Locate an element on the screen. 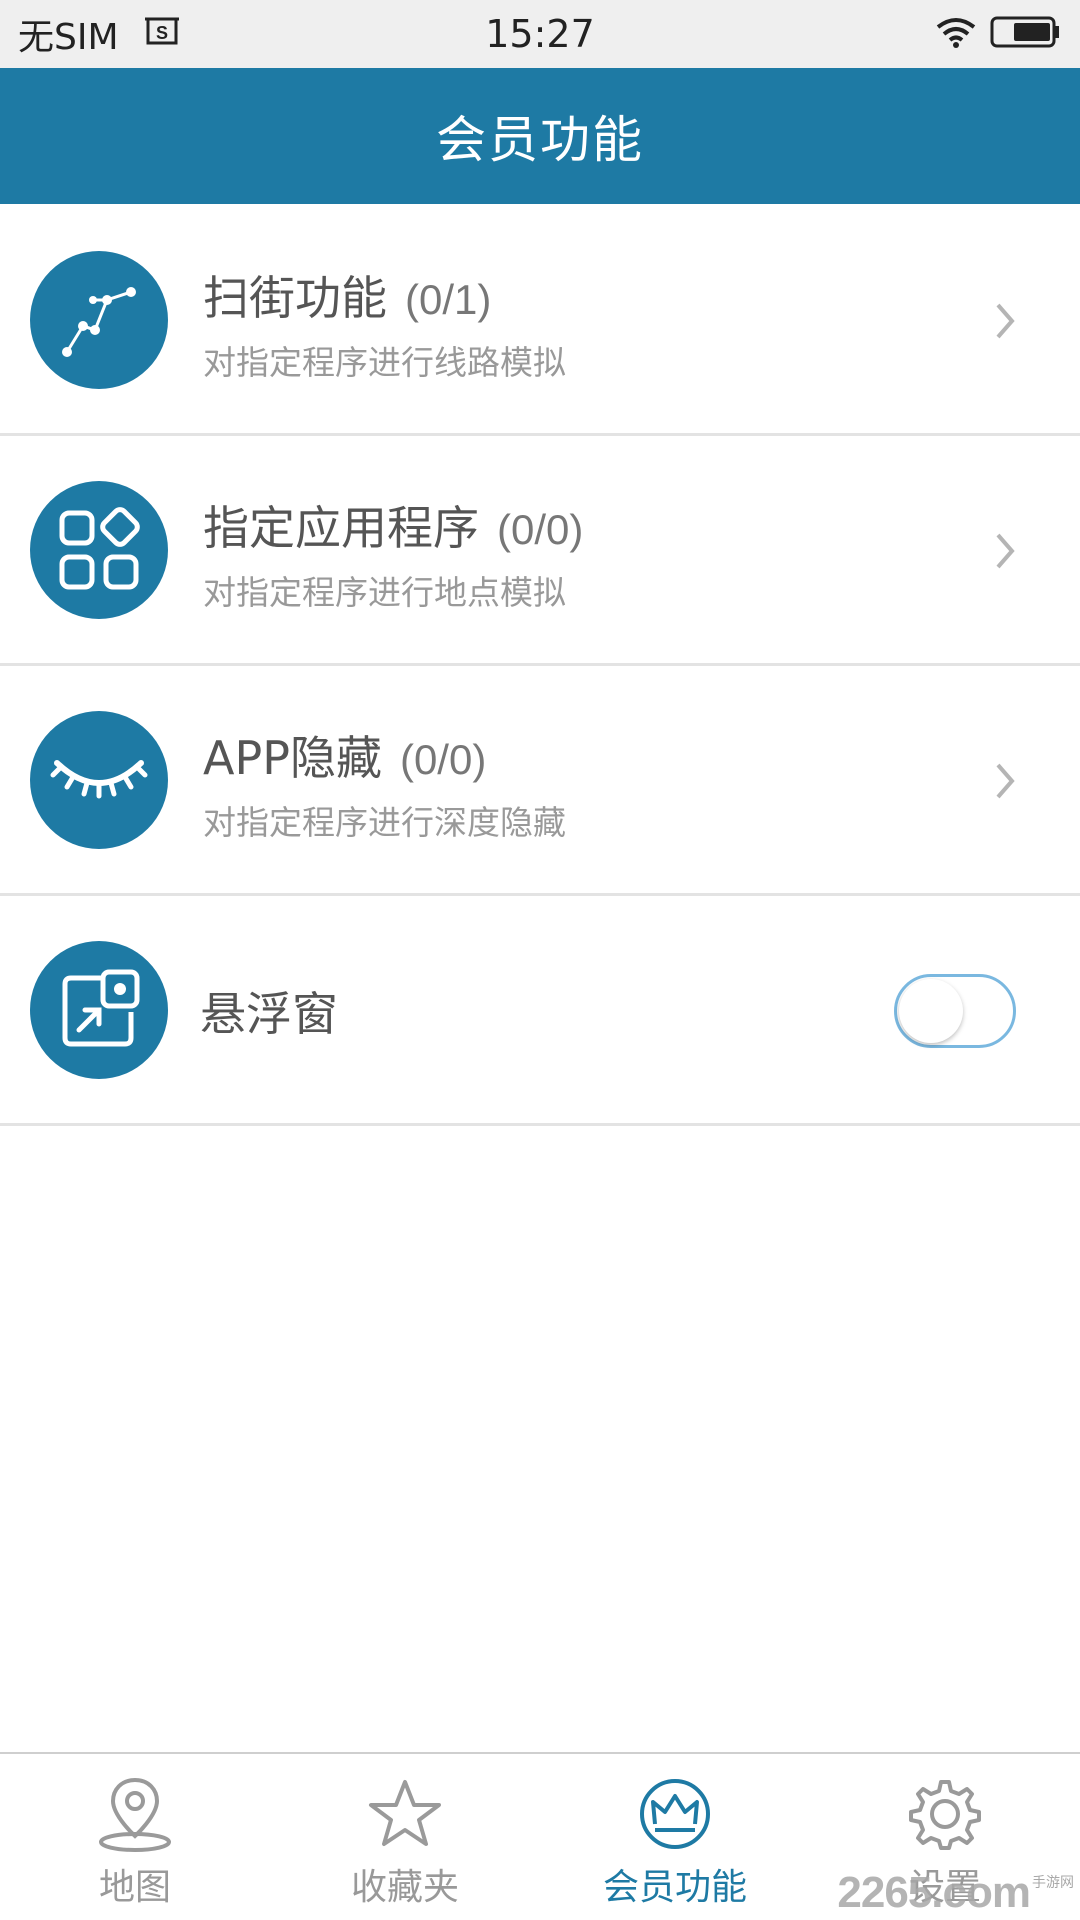 This screenshot has width=1080, height=1920. floating-window-icon is located at coordinates (99, 1010).